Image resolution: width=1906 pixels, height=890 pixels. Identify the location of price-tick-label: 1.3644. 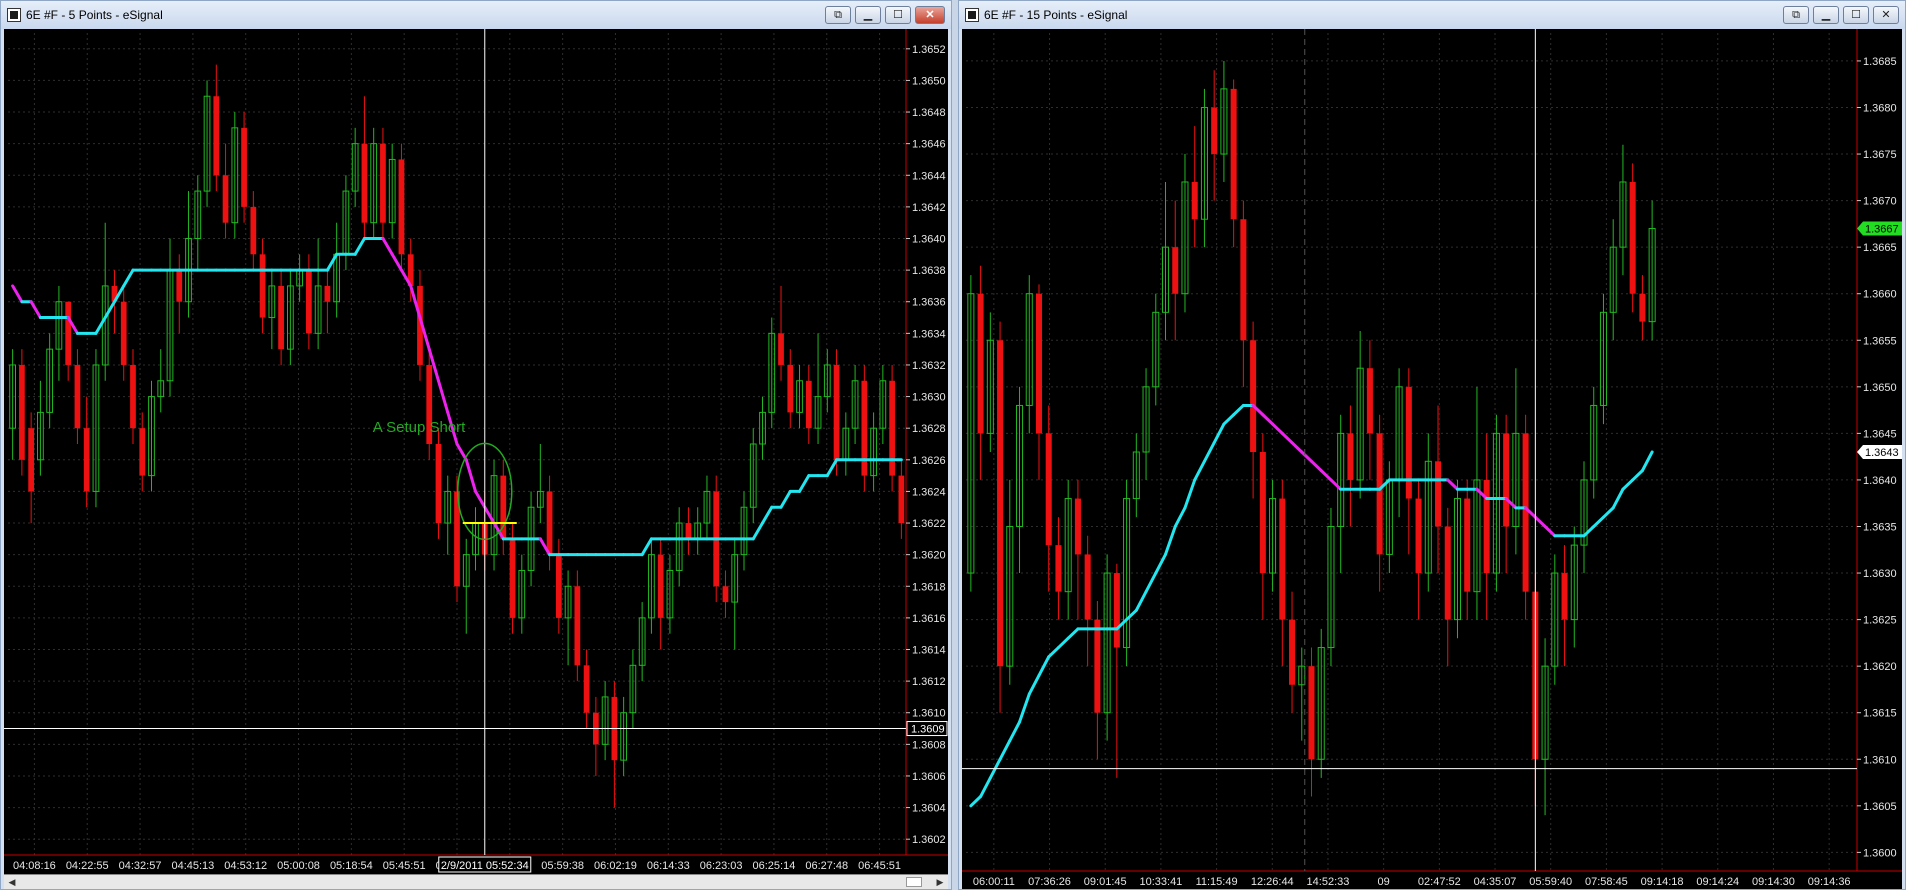
(929, 176).